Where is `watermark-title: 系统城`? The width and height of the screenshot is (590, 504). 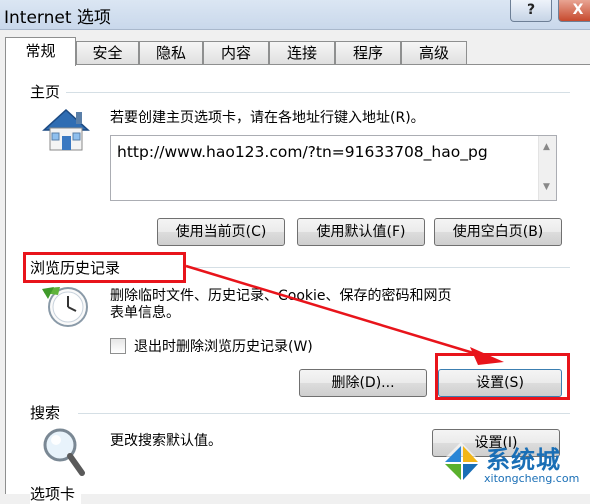 watermark-title: 系统城 is located at coordinates (523, 460).